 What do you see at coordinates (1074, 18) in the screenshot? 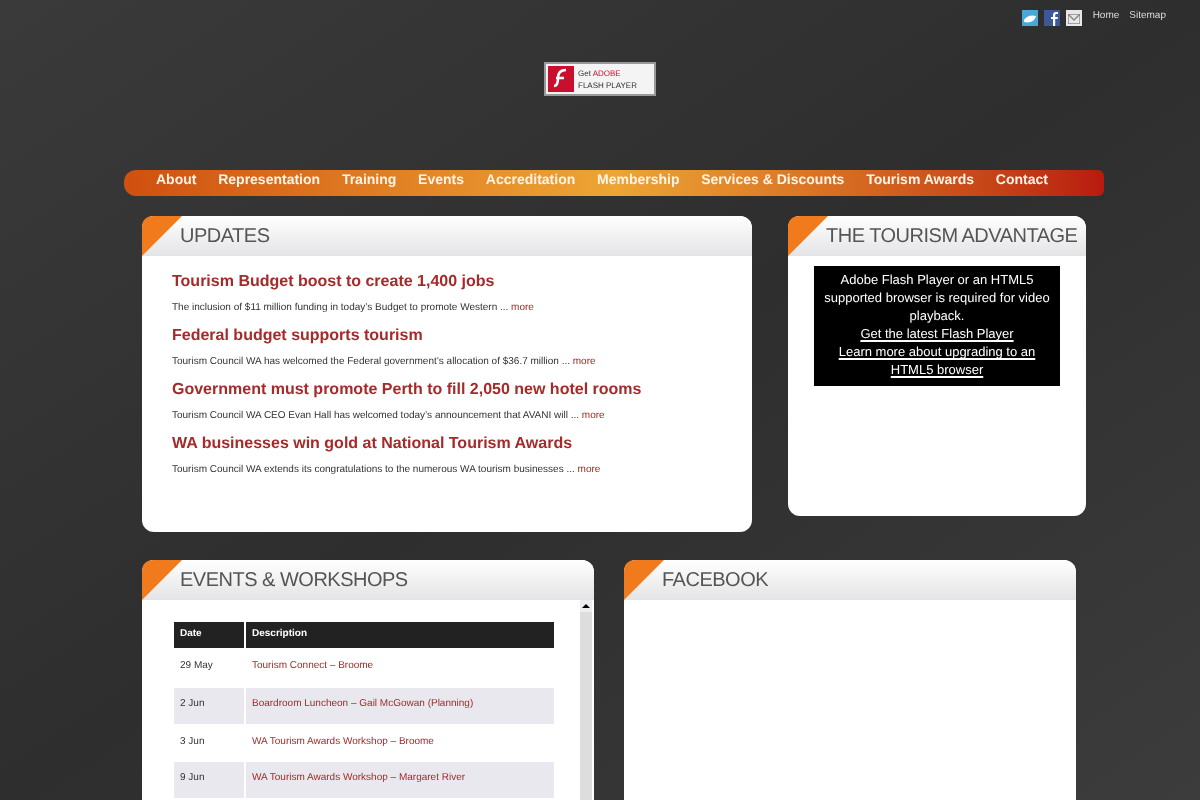
I see `mail-icon` at bounding box center [1074, 18].